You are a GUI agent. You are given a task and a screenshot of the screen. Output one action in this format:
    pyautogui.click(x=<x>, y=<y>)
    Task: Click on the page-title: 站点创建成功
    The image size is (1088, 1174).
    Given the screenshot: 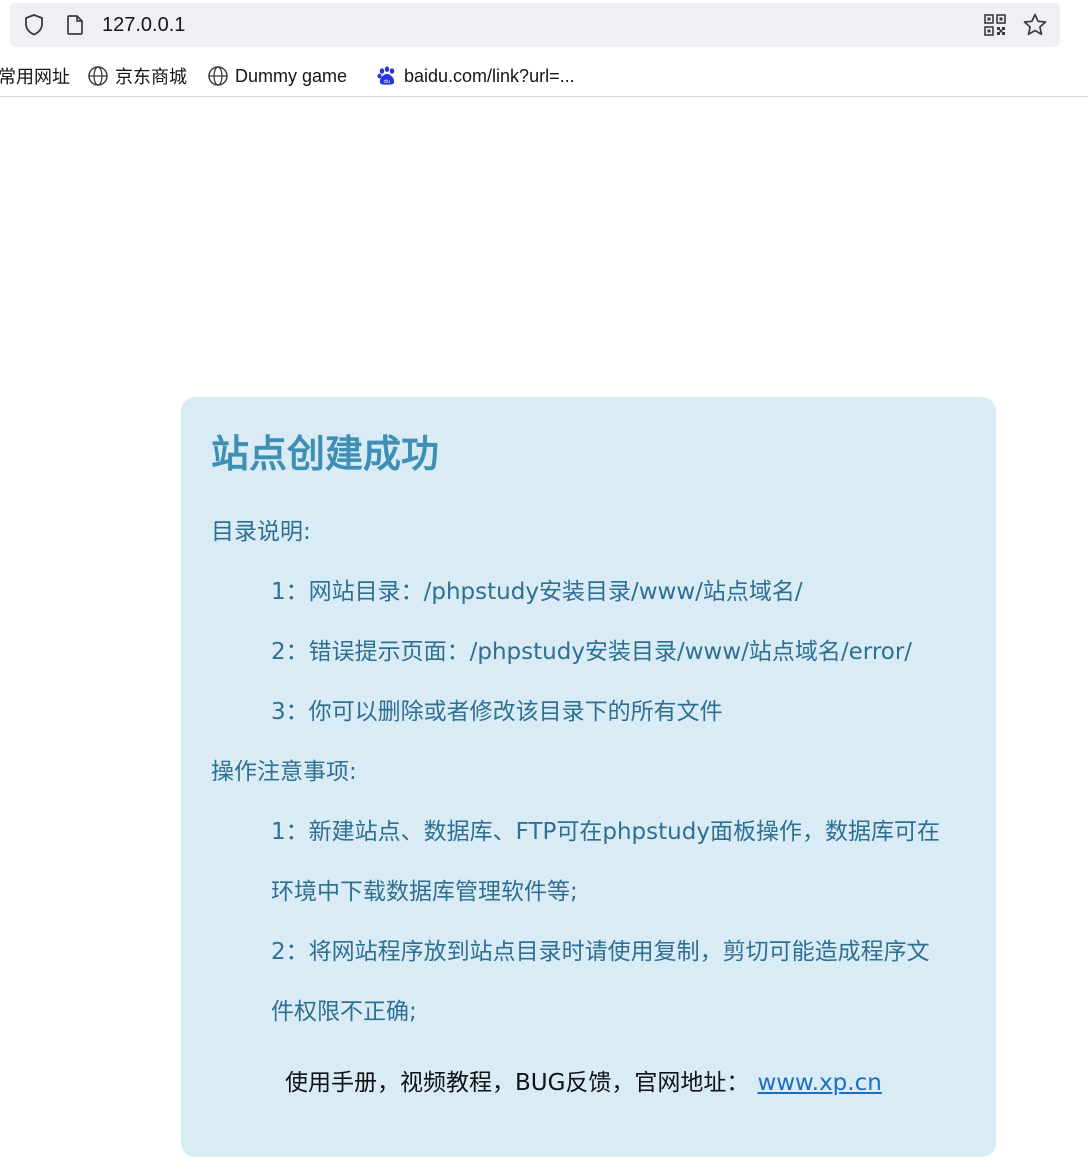 What is the action you would take?
    pyautogui.click(x=325, y=454)
    